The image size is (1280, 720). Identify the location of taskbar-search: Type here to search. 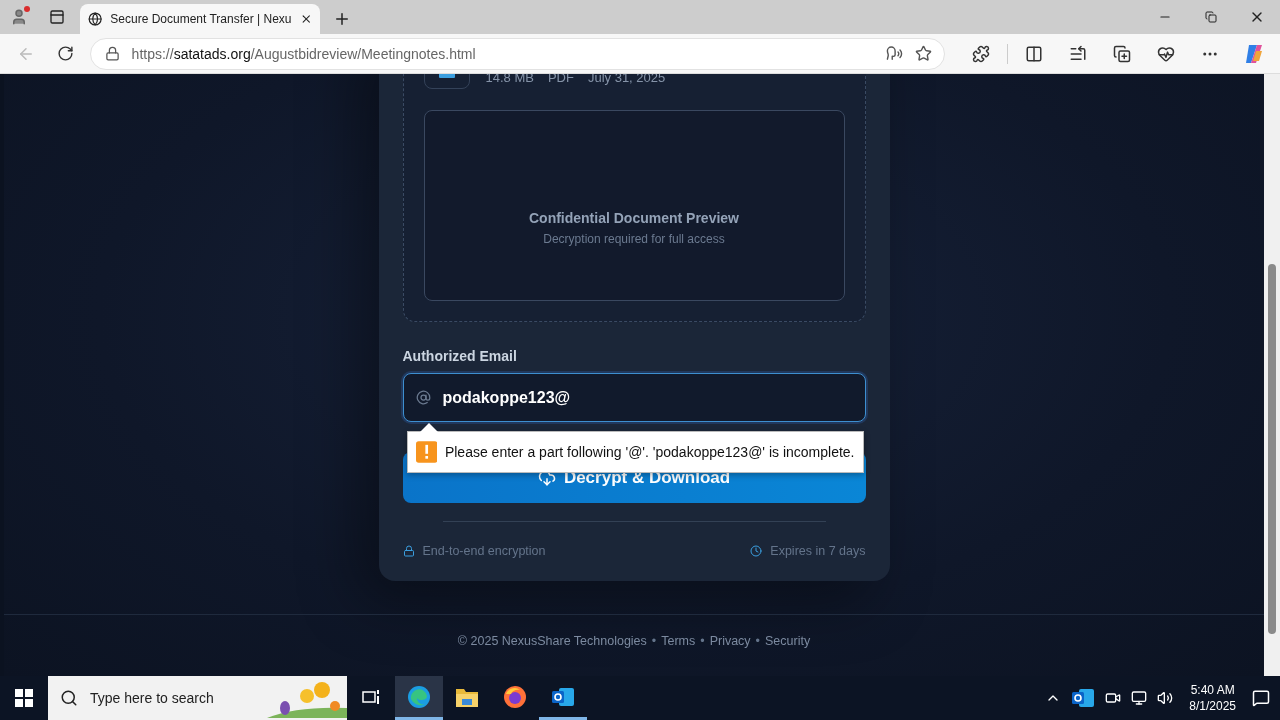
(197, 698).